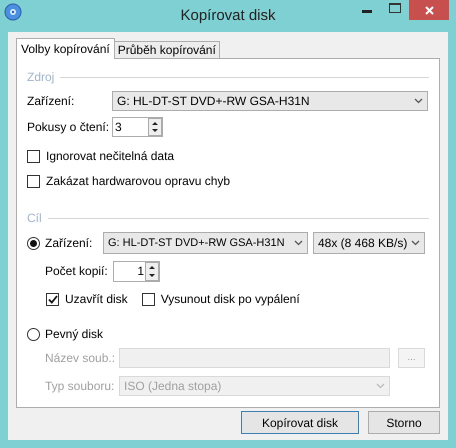 Image resolution: width=456 pixels, height=448 pixels. I want to click on window-title: Kopírovat disk, so click(228, 16).